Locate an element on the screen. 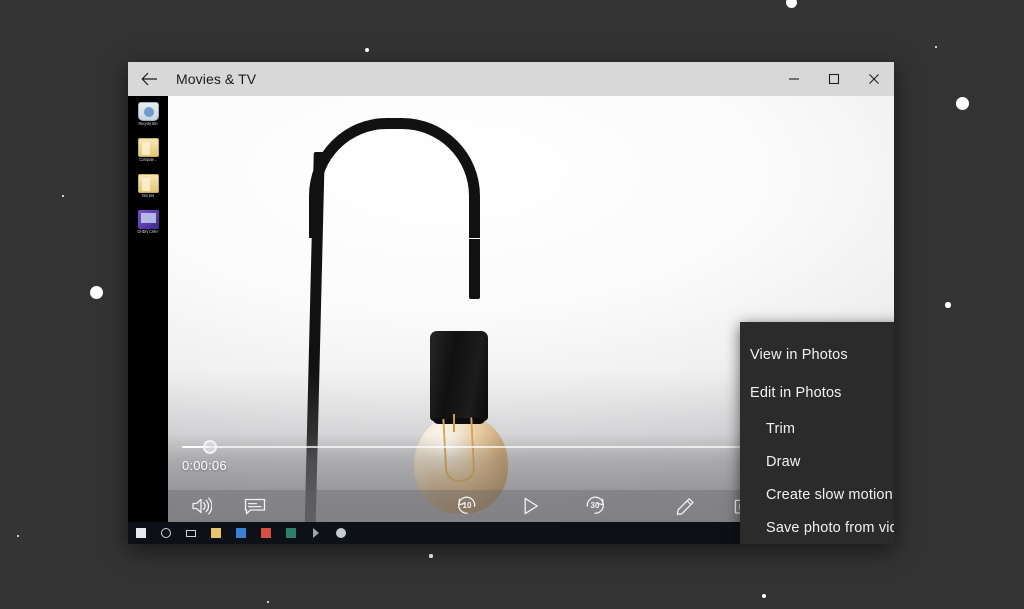 The image size is (1024, 609). menu-item-label: Save photo from video is located at coordinates (830, 527).